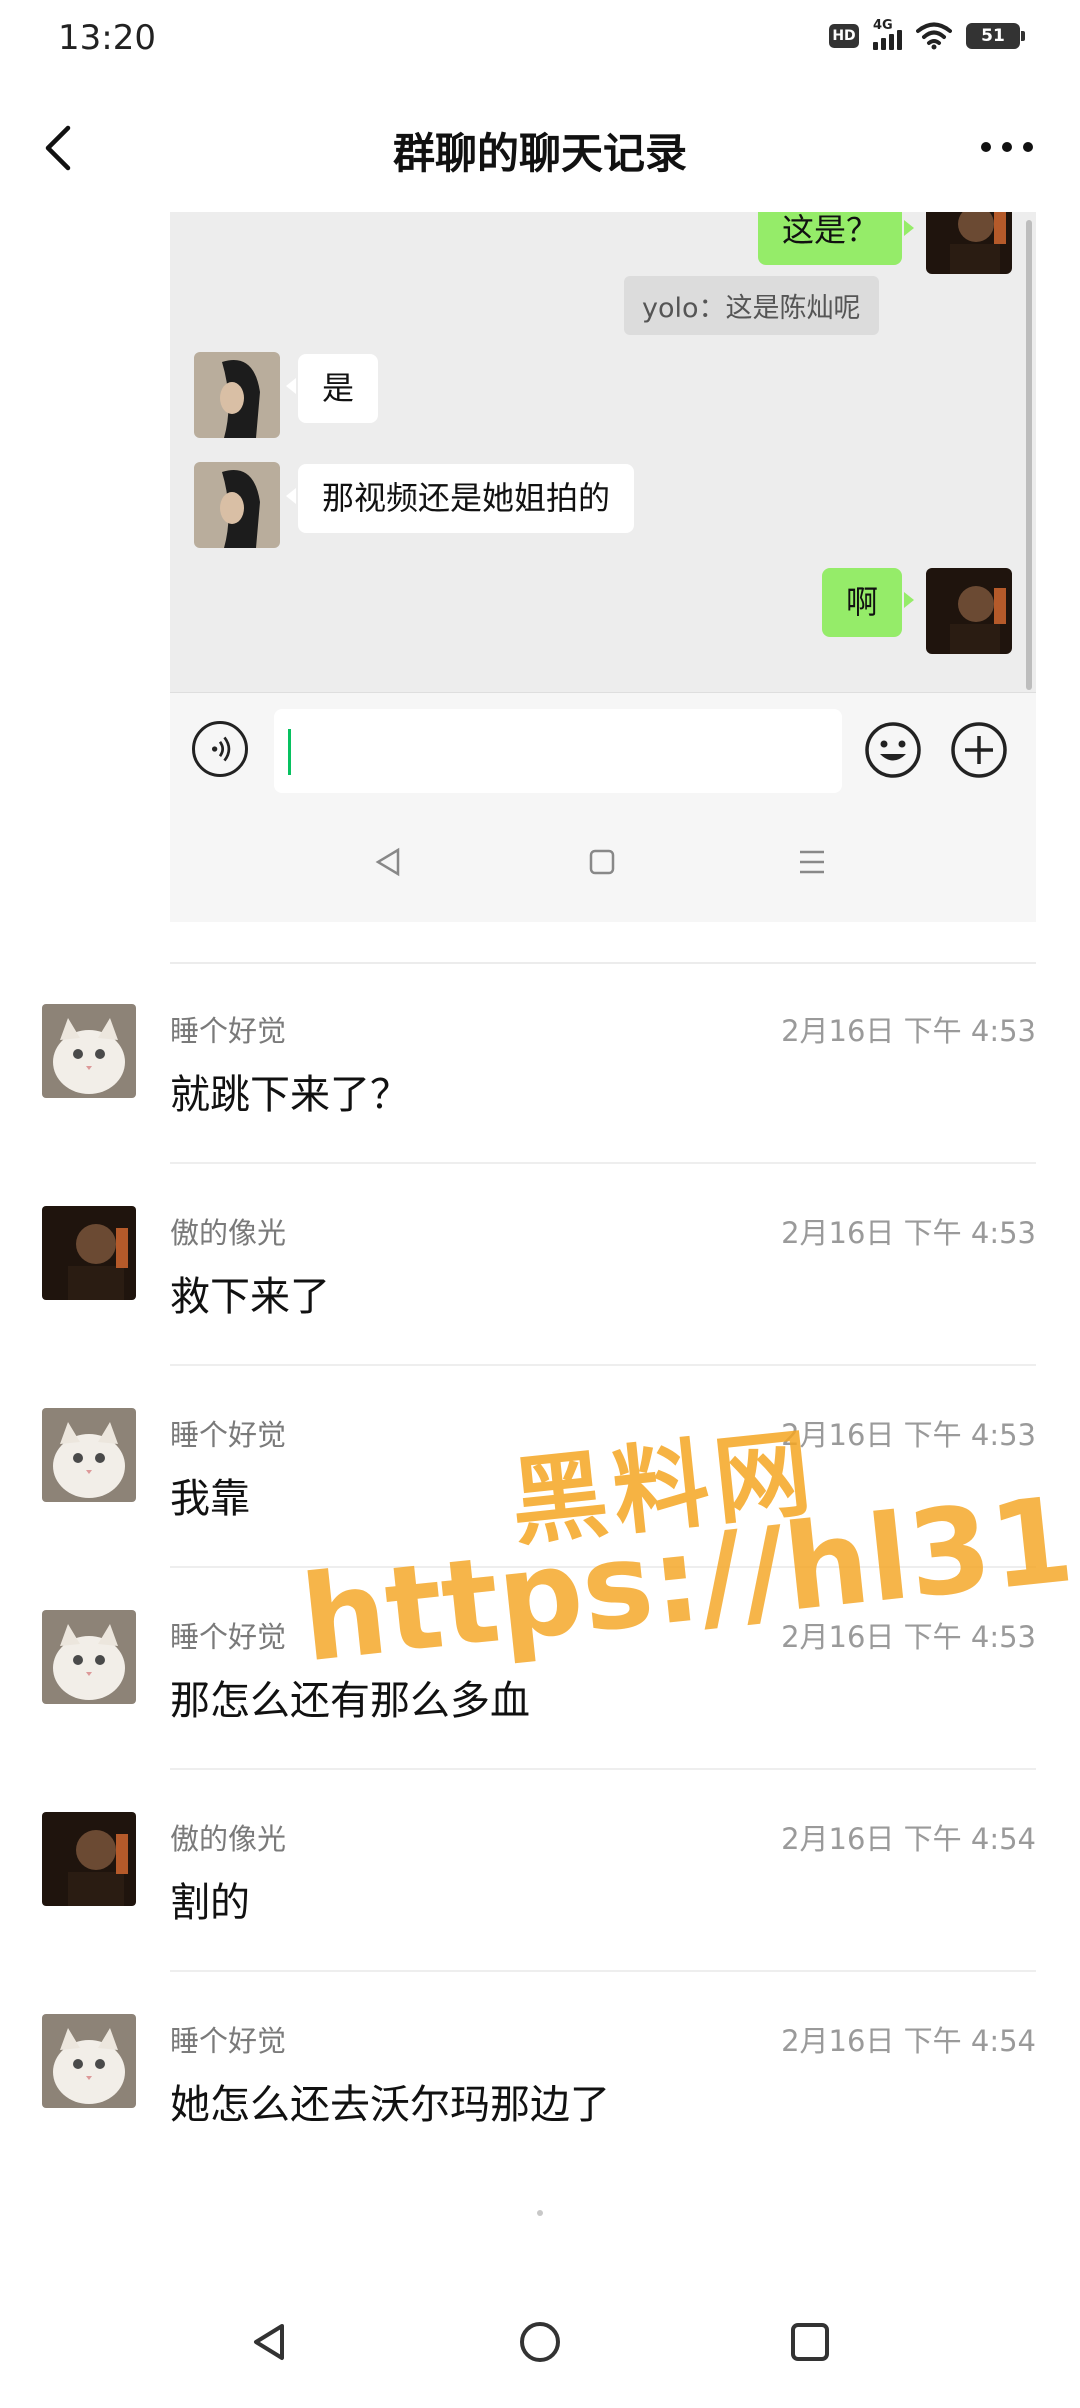 The height and width of the screenshot is (2408, 1080). What do you see at coordinates (883, 25) in the screenshot?
I see `network-type: 4G` at bounding box center [883, 25].